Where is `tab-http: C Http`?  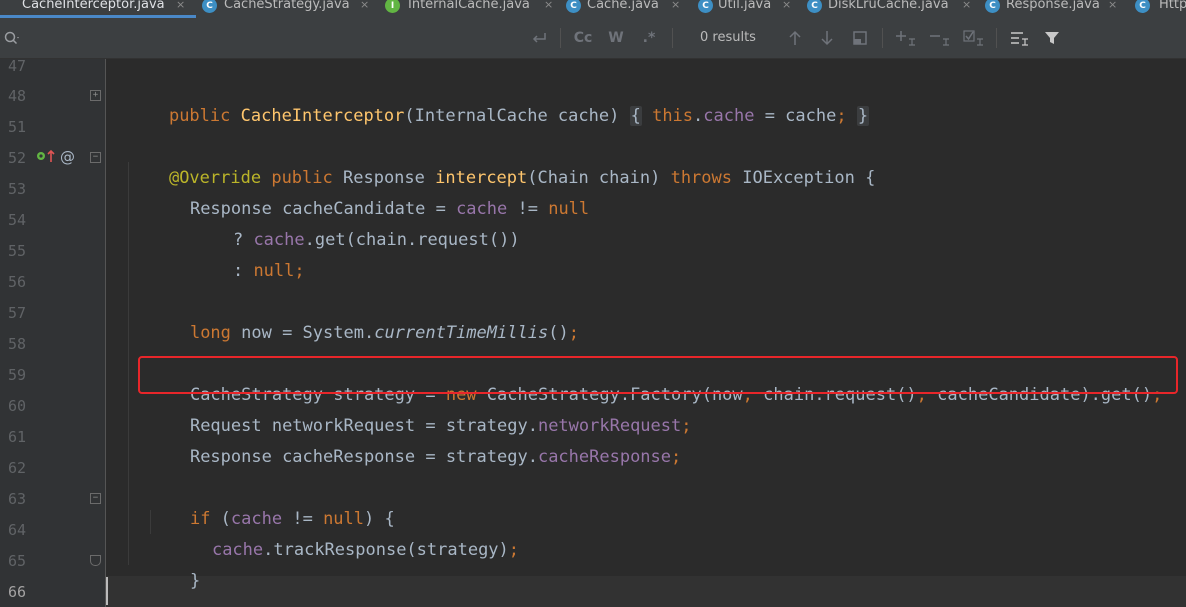 tab-http: C Http is located at coordinates (1160, 9).